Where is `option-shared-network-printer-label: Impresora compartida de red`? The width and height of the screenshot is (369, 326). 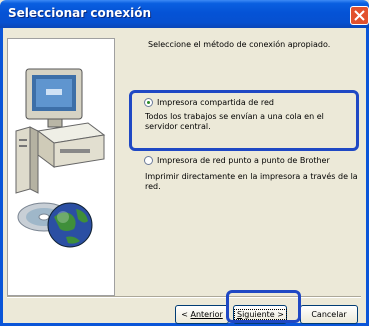 option-shared-network-printer-label: Impresora compartida de red is located at coordinates (215, 102).